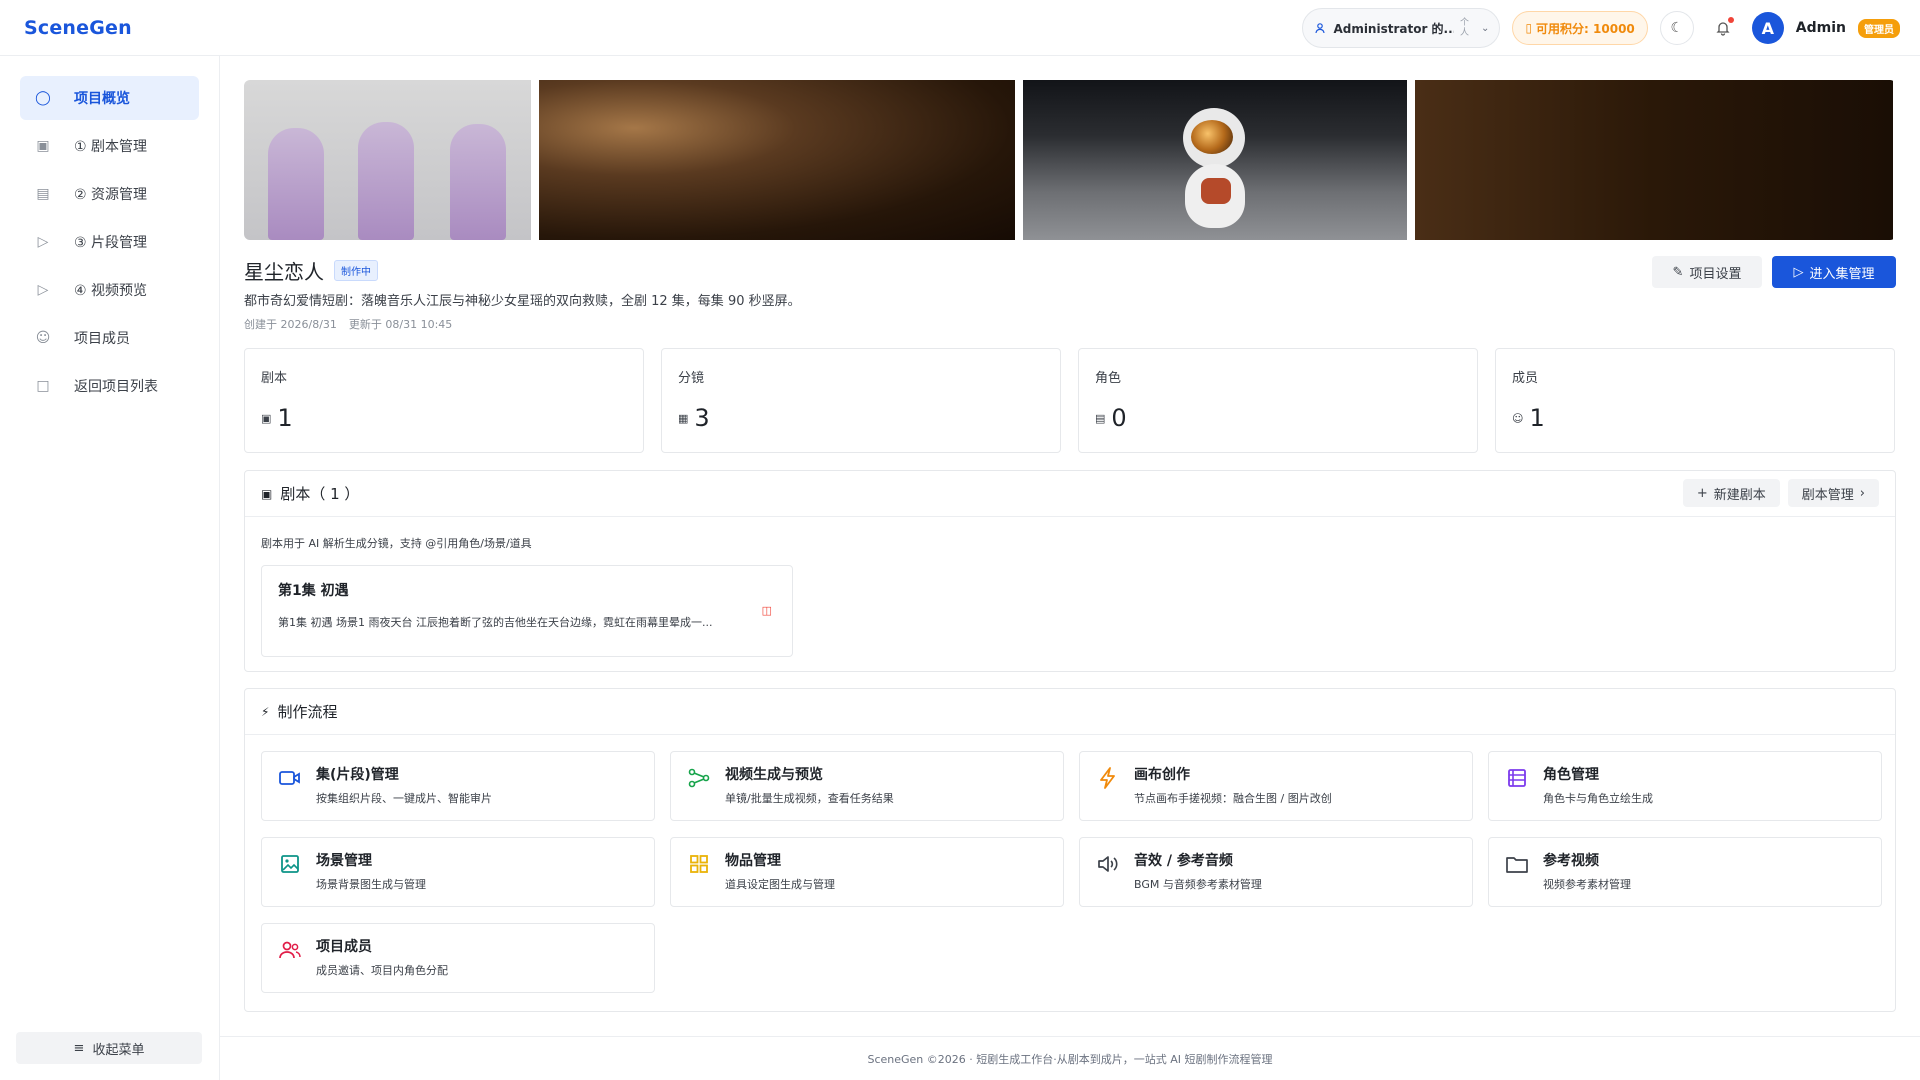  I want to click on workflow-item-title: 参考视频, so click(1571, 861).